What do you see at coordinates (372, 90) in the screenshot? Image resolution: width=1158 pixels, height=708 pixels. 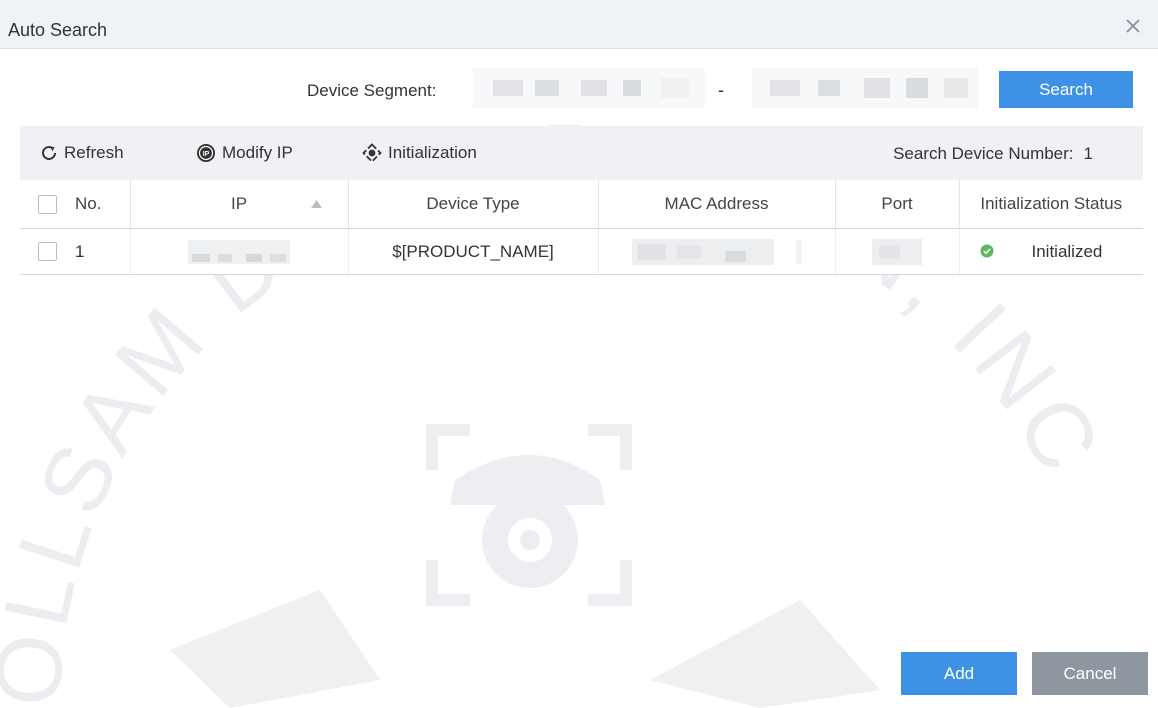 I see `device-segment-label: Device Segment:` at bounding box center [372, 90].